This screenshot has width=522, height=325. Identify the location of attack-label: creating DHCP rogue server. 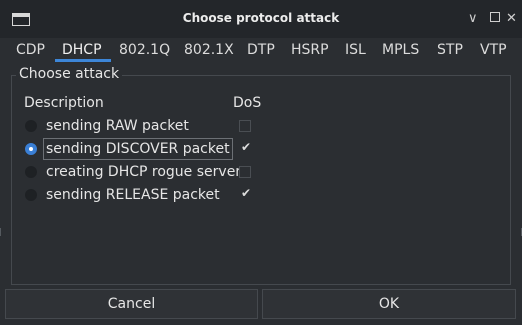
(144, 172).